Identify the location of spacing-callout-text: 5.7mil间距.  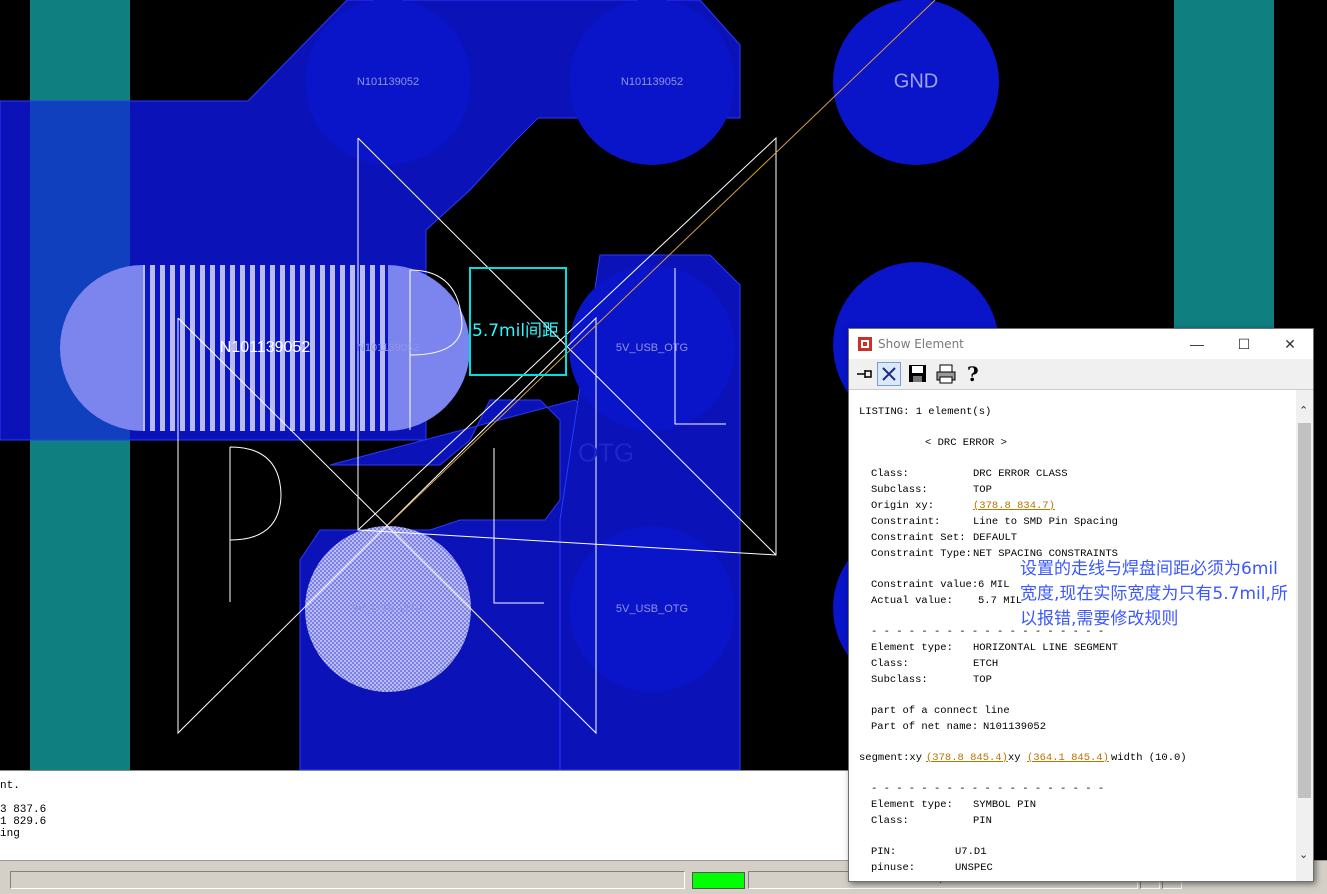
(516, 331).